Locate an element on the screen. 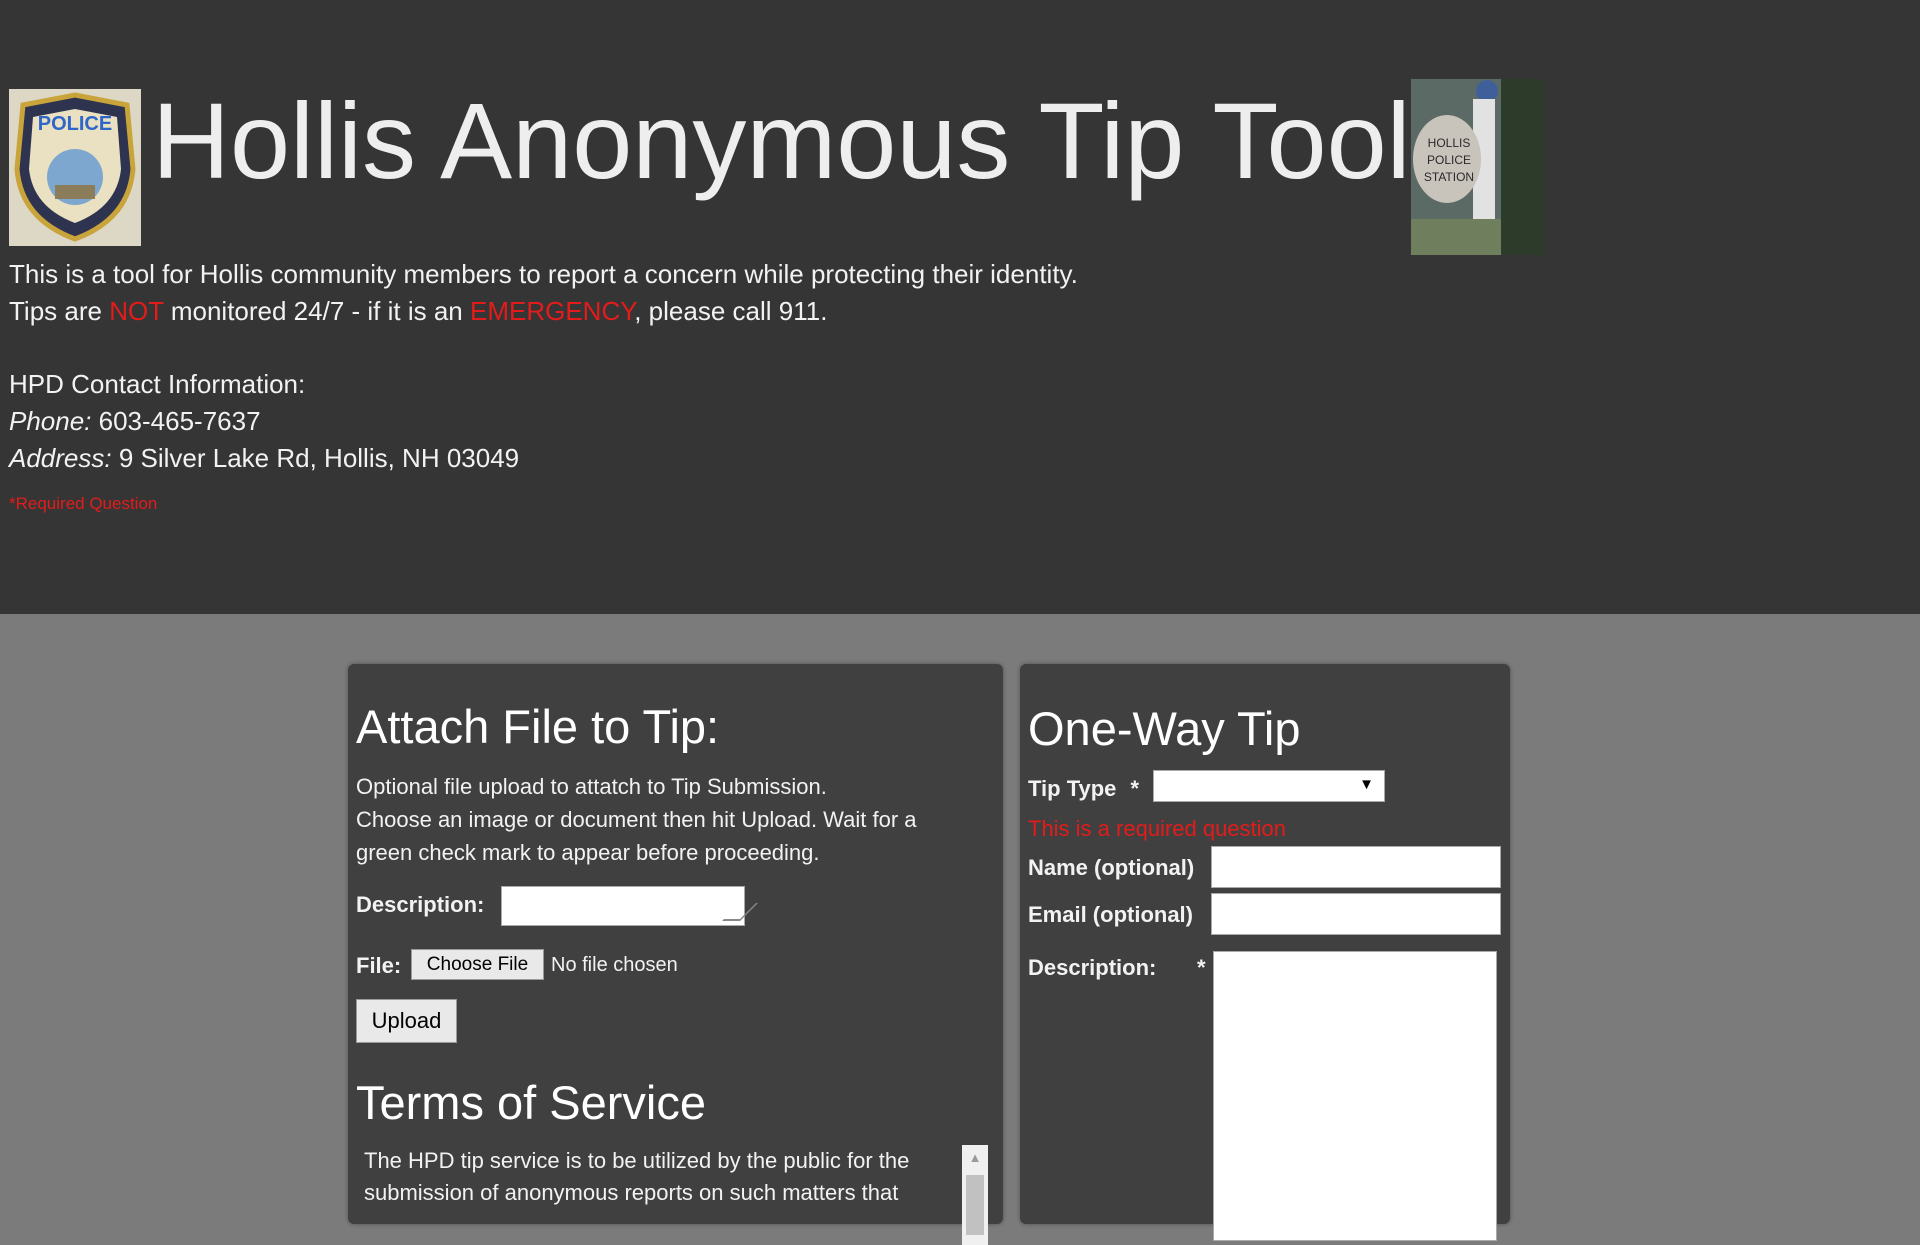 This screenshot has width=1920, height=1245. required-star: * is located at coordinates (1135, 788).